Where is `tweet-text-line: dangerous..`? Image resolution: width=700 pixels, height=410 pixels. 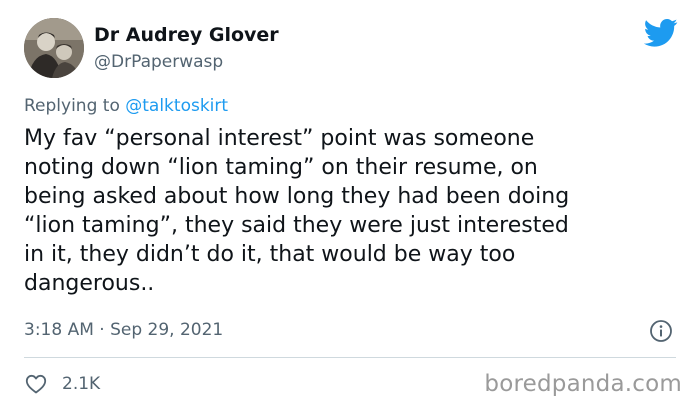 tweet-text-line: dangerous.. is located at coordinates (89, 283).